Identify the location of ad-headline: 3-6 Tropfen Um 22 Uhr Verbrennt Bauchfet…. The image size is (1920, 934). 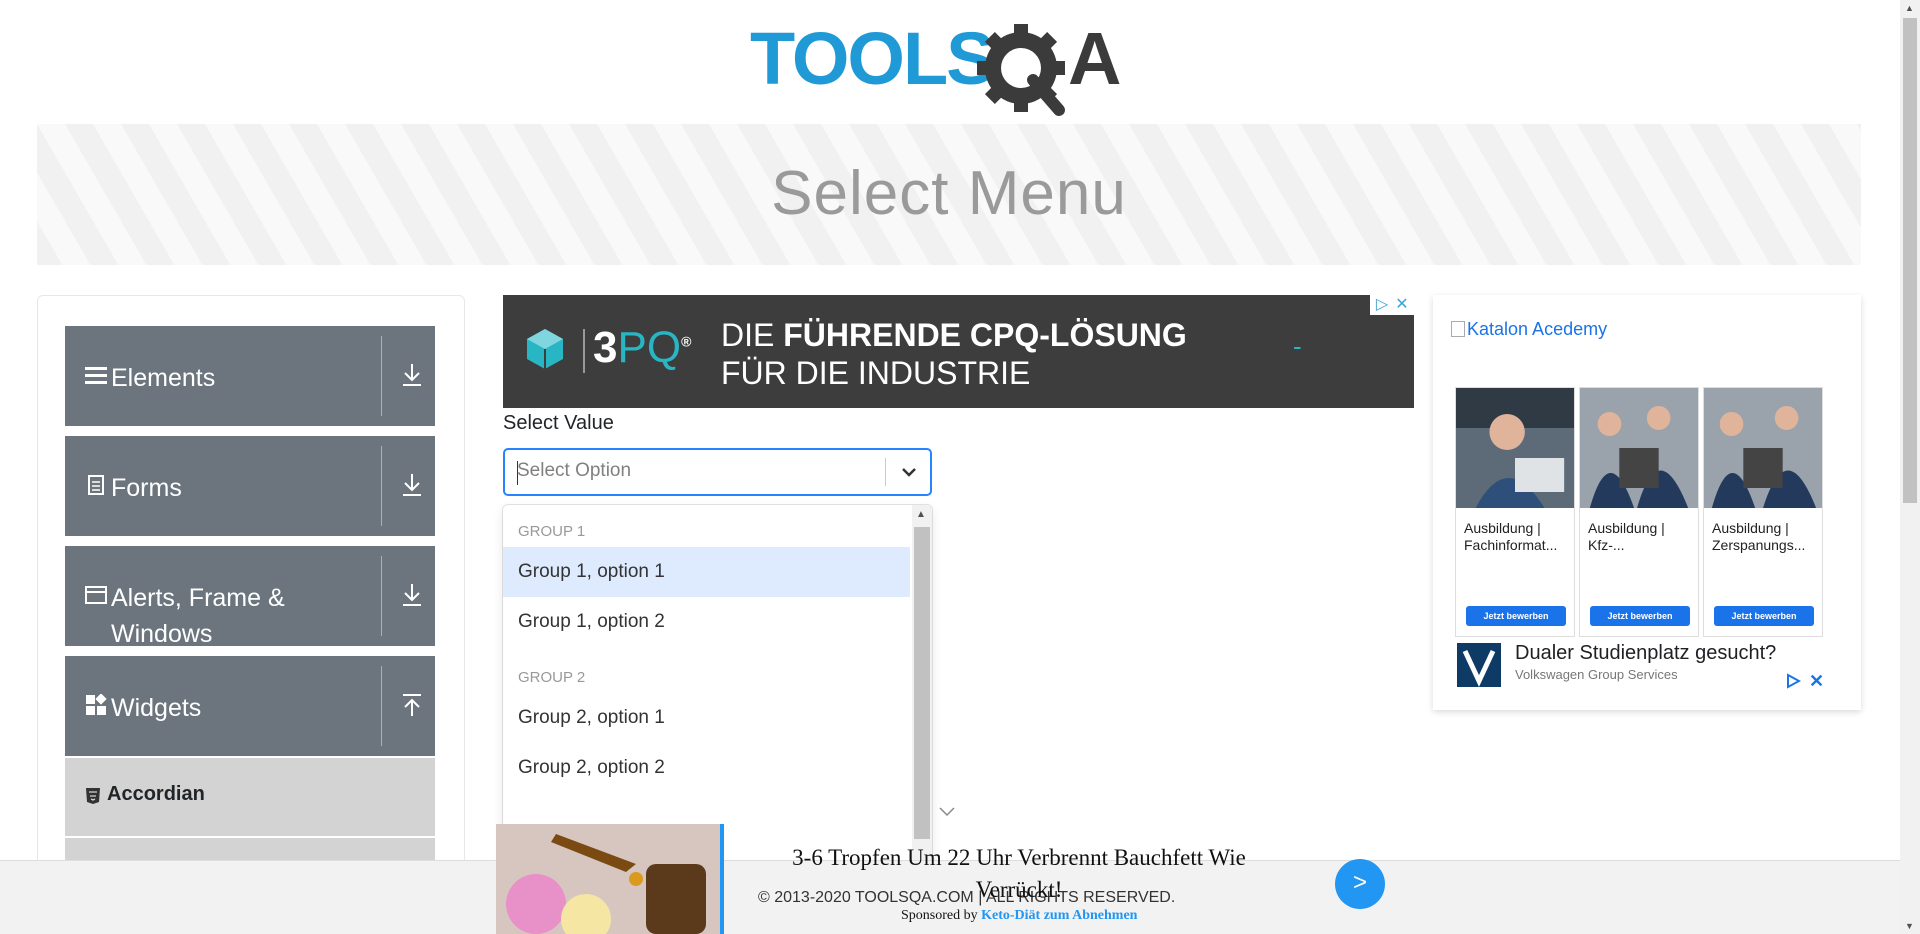
(1019, 874).